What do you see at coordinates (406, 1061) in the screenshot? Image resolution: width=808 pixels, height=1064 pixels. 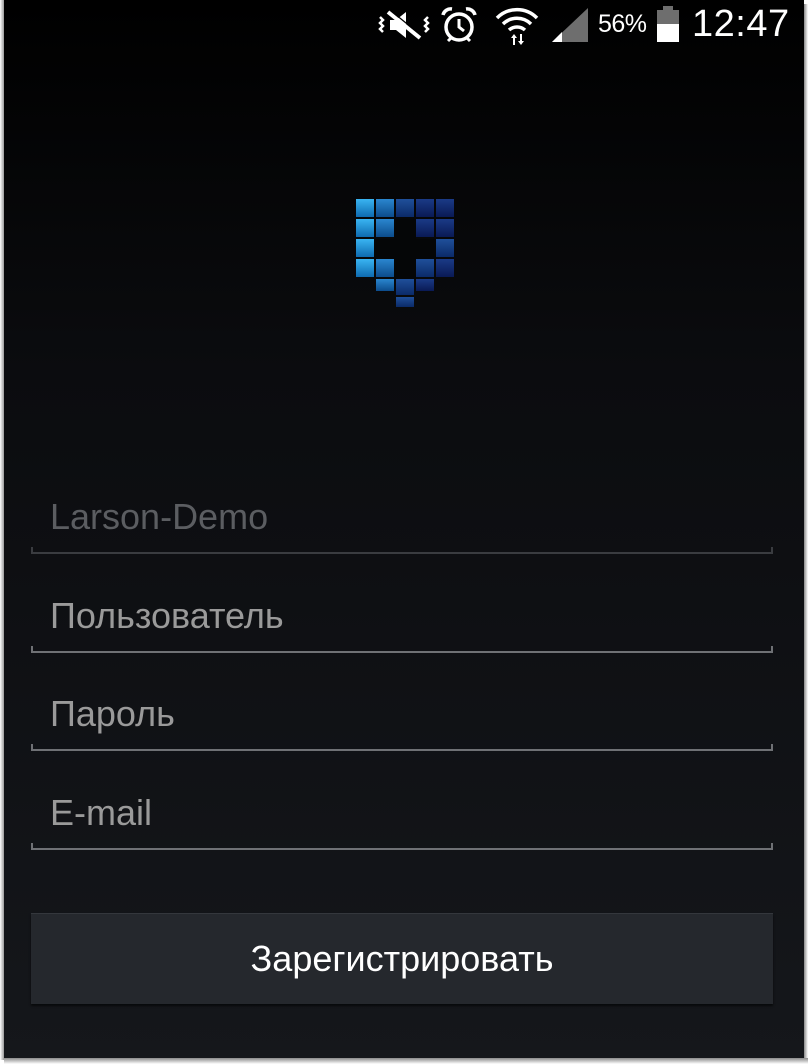 I see `frame-shadow-bottom` at bounding box center [406, 1061].